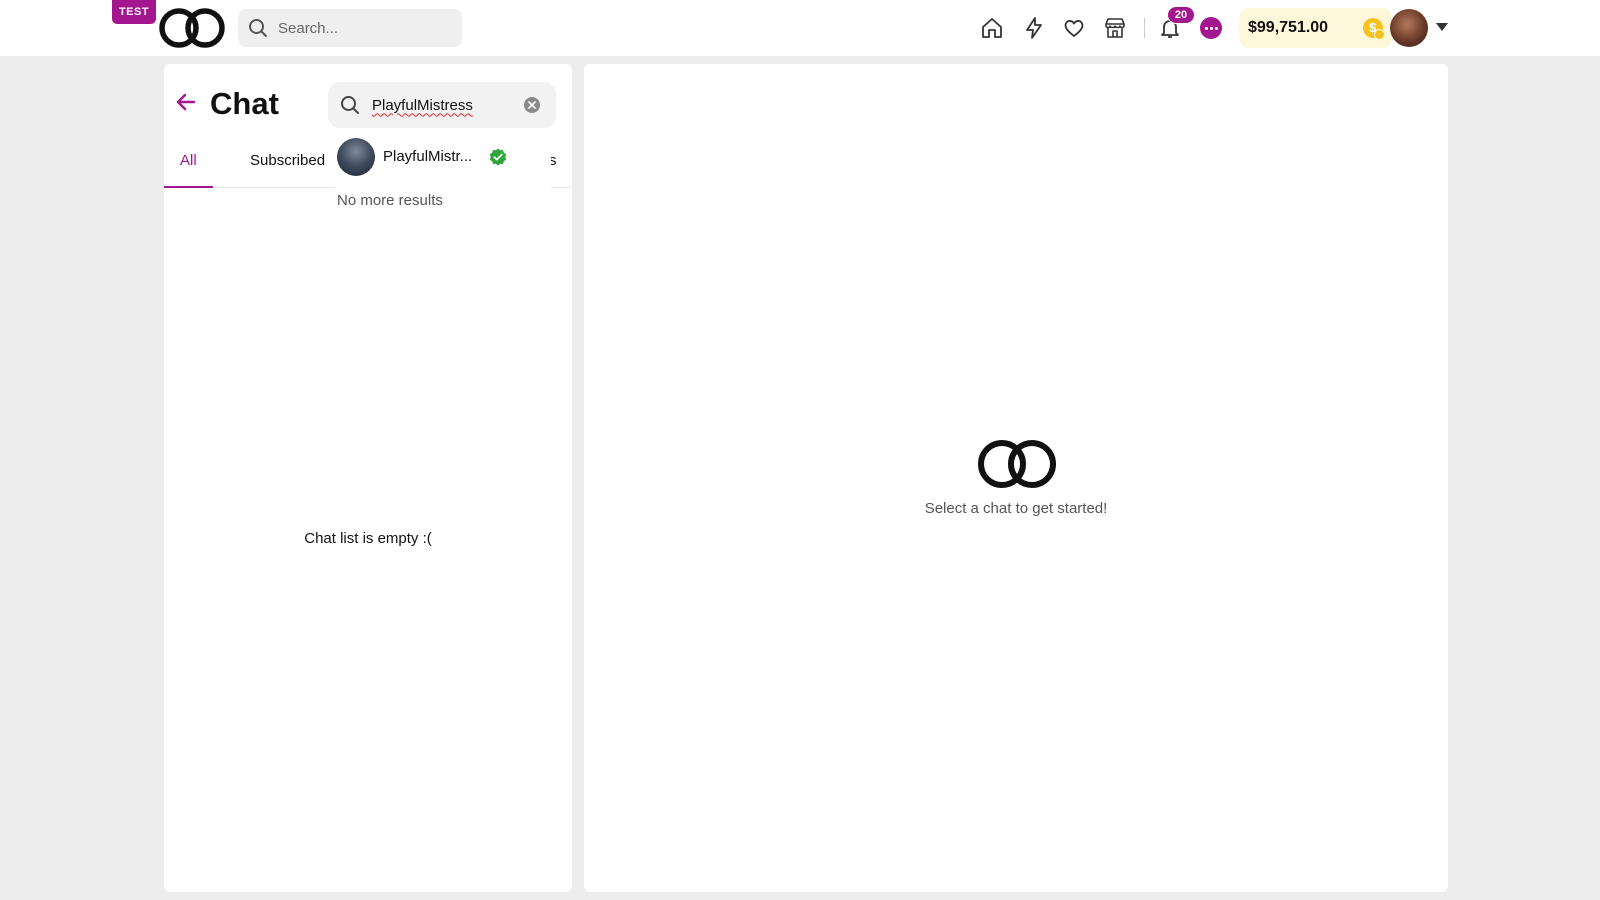  I want to click on active-tab-indicator, so click(188, 187).